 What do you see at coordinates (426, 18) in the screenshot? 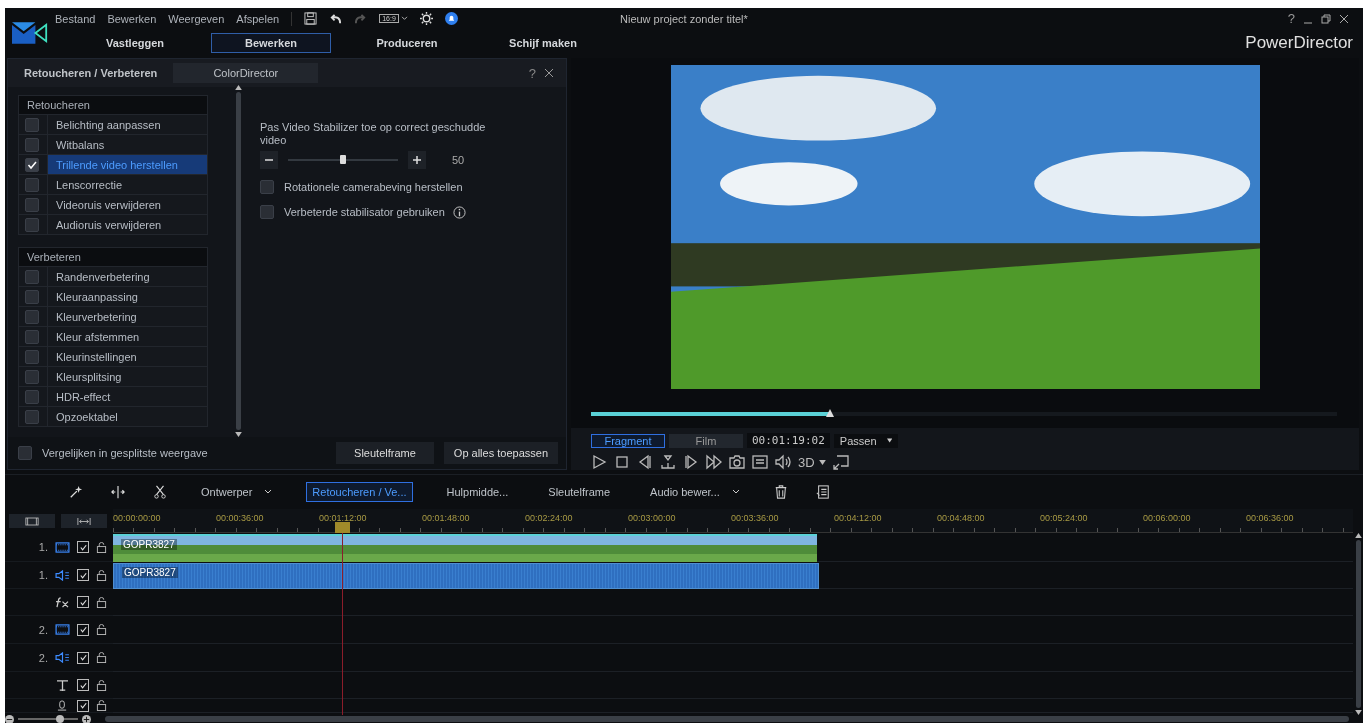
I see `settings-icon` at bounding box center [426, 18].